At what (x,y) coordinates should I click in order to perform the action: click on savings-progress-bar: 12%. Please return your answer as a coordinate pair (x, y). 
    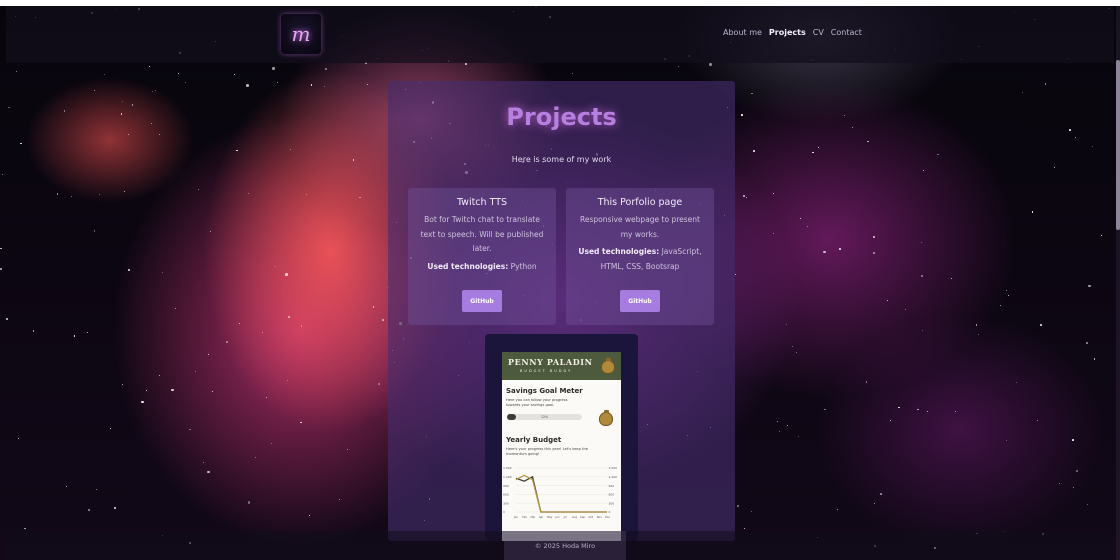
    Looking at the image, I should click on (544, 417).